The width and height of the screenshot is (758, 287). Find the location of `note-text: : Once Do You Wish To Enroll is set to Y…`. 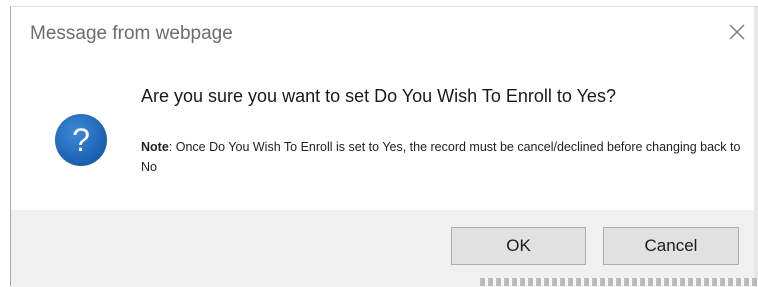

note-text: : Once Do You Wish To Enroll is set to Y… is located at coordinates (441, 157).